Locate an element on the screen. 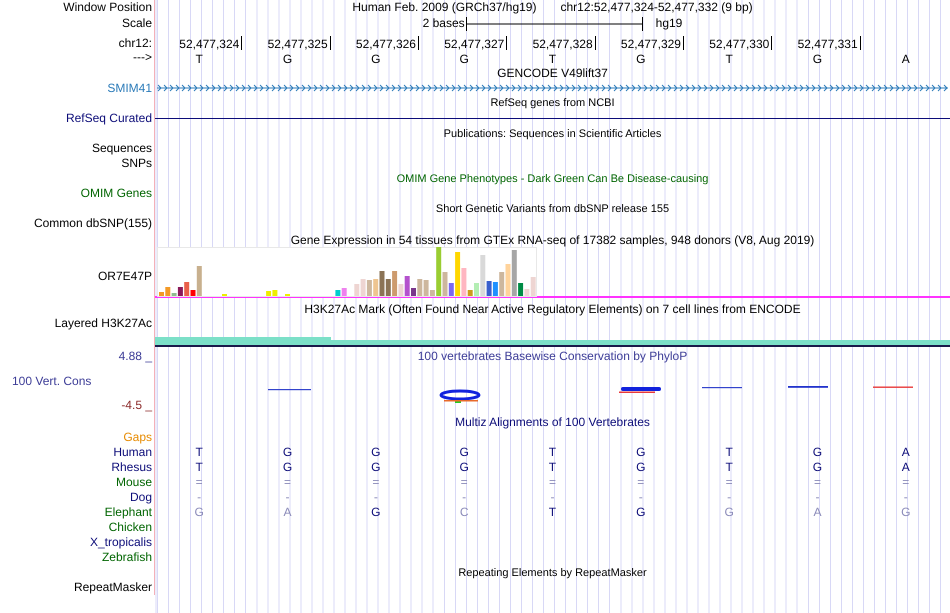 The width and height of the screenshot is (950, 613). track-label: -4.5 _ is located at coordinates (136, 405).